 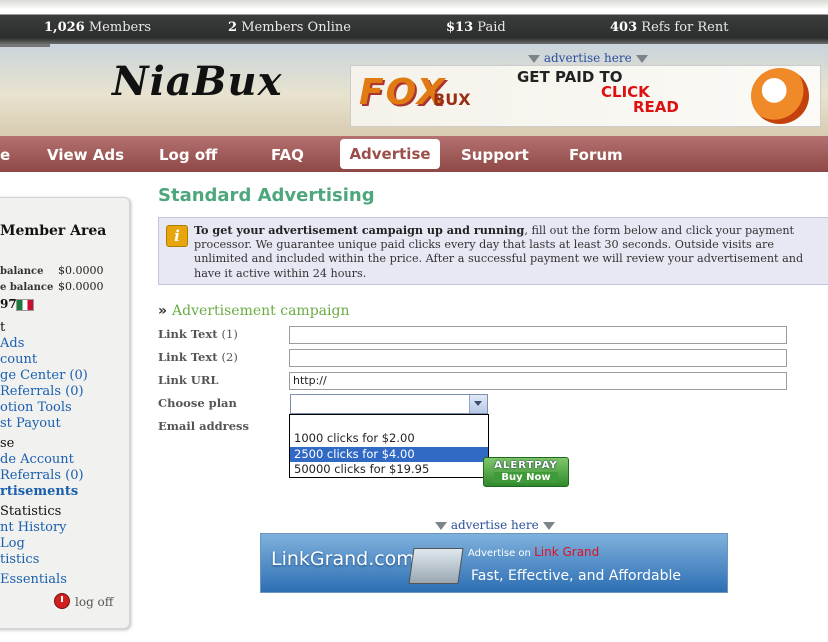 I want to click on purchase-balance-value: $0.0000, so click(x=81, y=286).